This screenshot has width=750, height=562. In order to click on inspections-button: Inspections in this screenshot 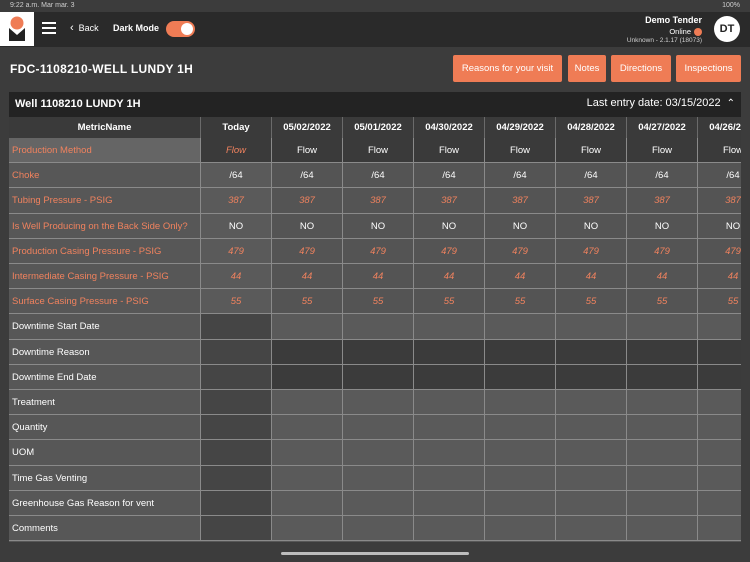, I will do `click(708, 68)`.